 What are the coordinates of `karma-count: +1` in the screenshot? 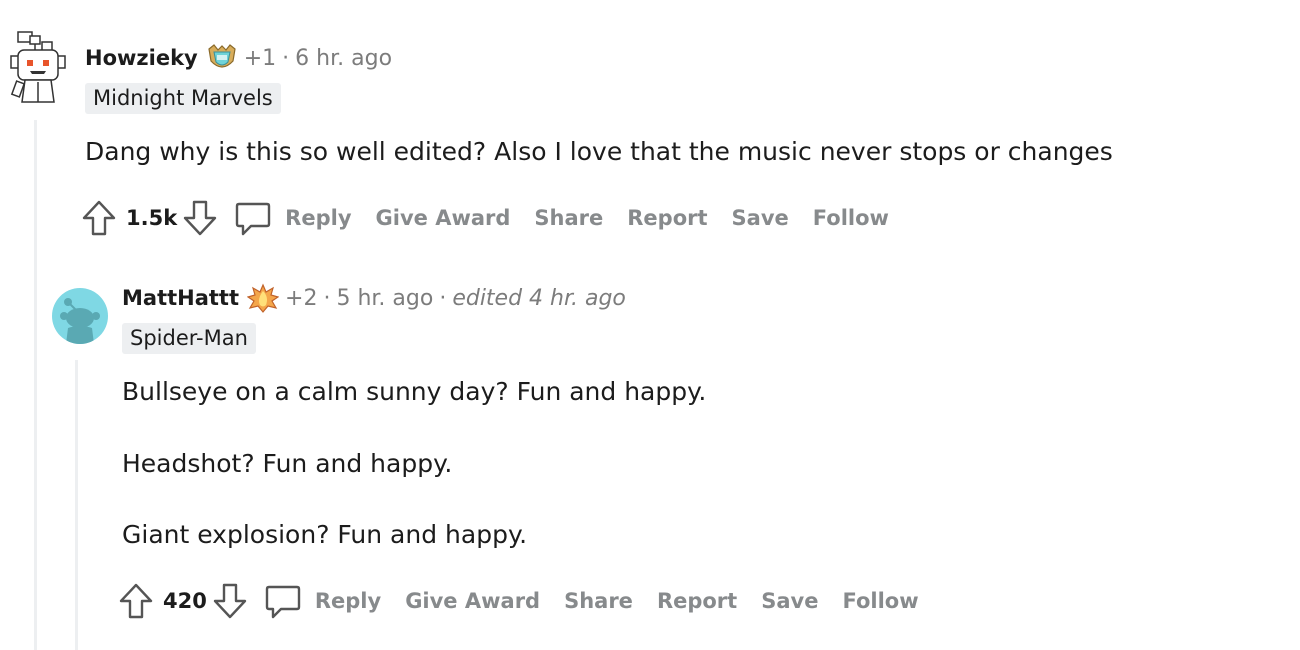 It's located at (260, 58).